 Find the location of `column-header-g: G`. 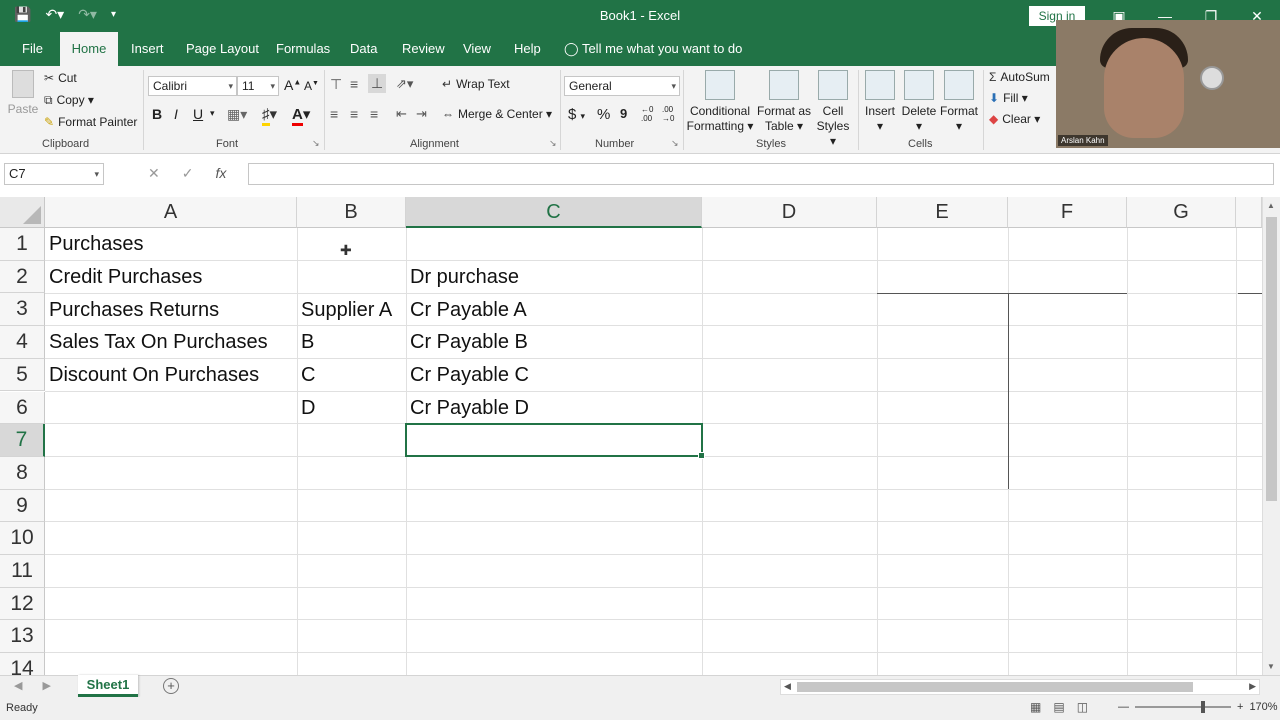

column-header-g: G is located at coordinates (1181, 212).